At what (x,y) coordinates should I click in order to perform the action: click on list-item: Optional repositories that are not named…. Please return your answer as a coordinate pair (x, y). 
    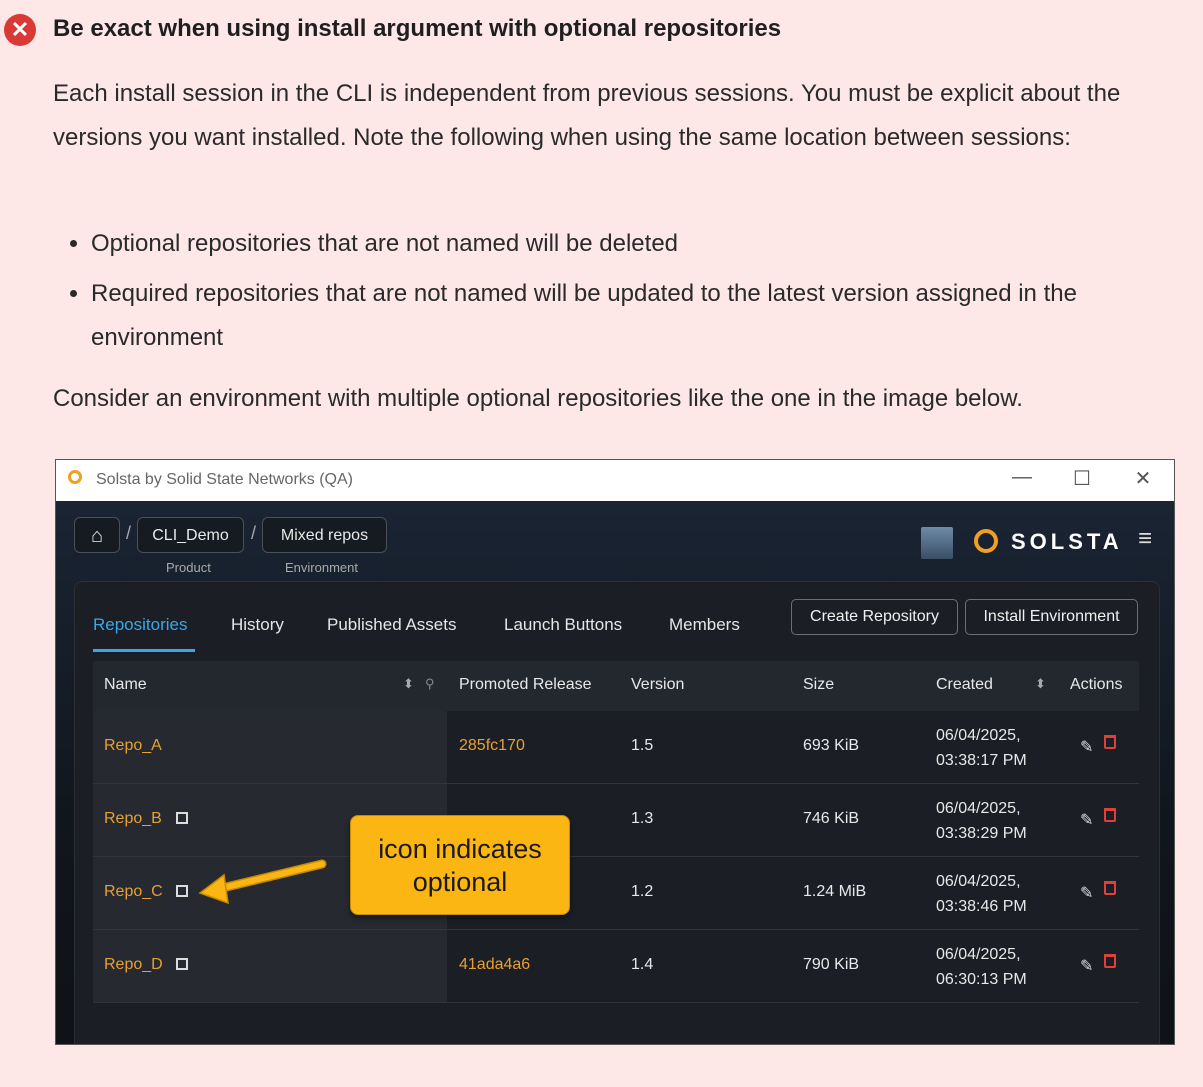
    Looking at the image, I should click on (631, 244).